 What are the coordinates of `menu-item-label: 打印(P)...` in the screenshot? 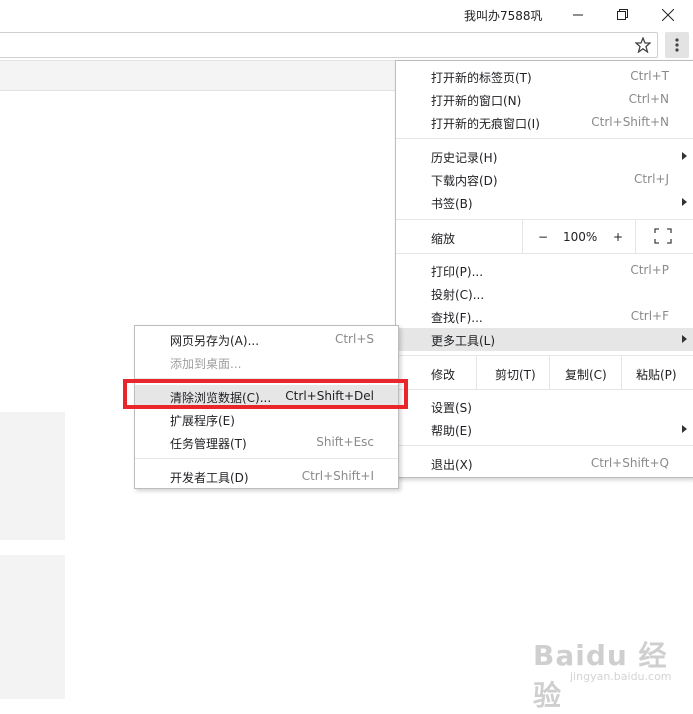 It's located at (457, 272).